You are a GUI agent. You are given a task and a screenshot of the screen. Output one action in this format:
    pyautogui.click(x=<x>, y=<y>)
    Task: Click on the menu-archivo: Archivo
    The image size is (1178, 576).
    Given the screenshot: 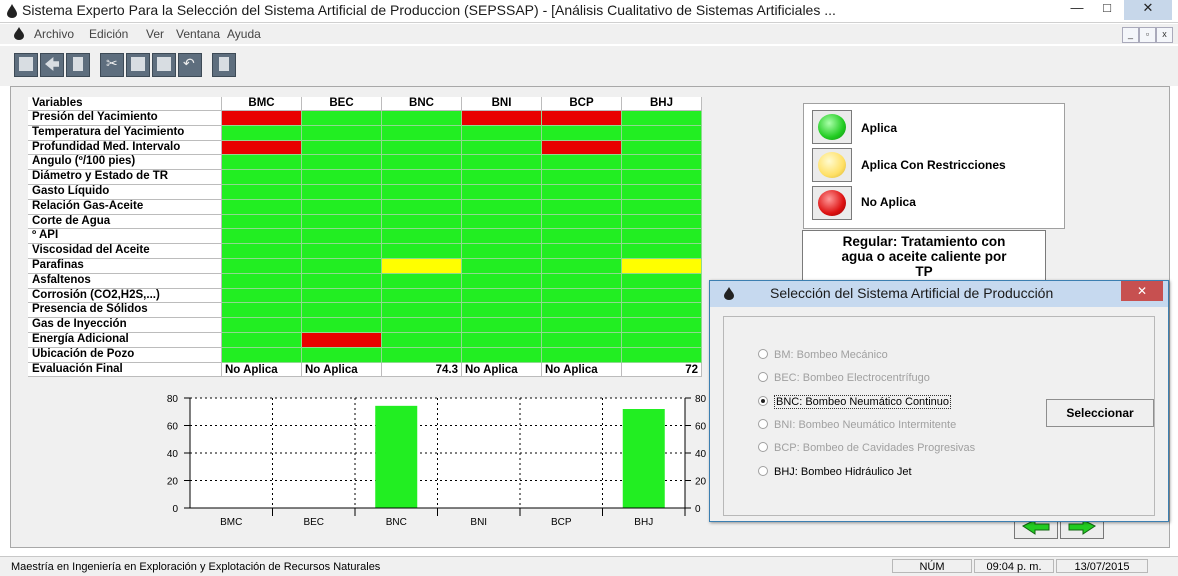 What is the action you would take?
    pyautogui.click(x=54, y=34)
    